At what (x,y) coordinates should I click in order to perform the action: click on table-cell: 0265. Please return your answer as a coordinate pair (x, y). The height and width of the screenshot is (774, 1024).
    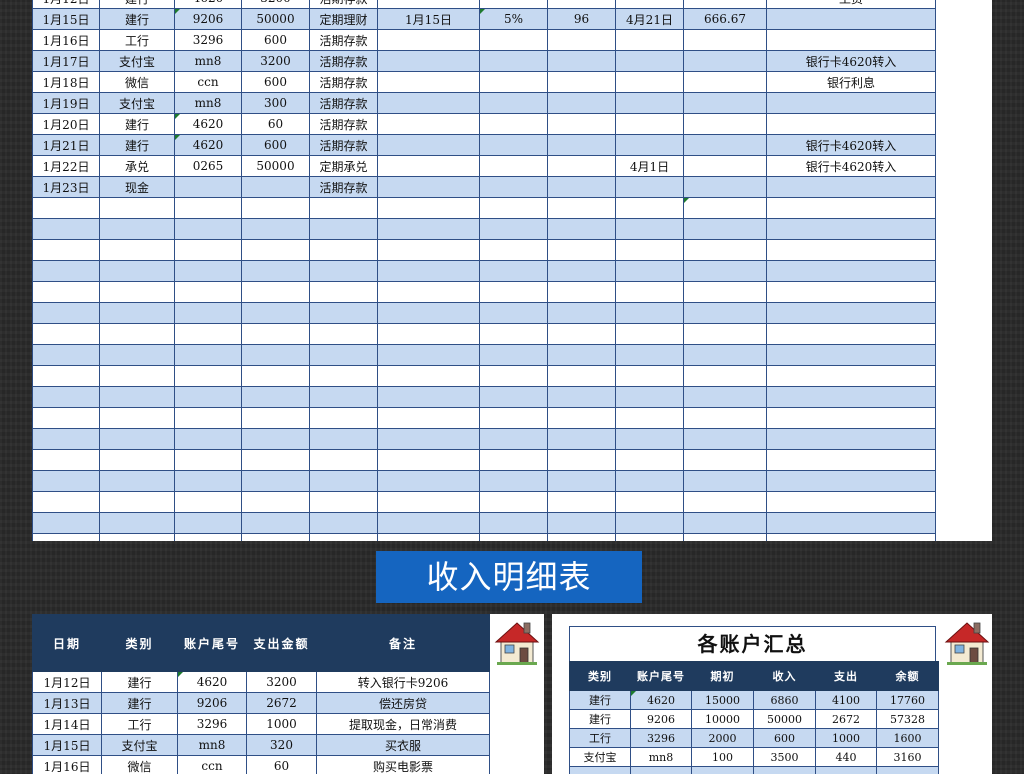
    Looking at the image, I should click on (208, 166).